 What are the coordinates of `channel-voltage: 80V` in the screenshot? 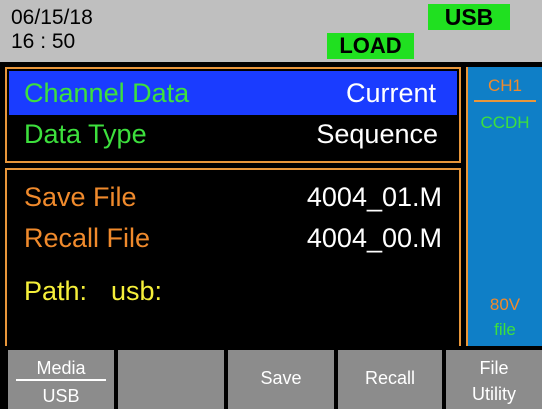 It's located at (505, 304).